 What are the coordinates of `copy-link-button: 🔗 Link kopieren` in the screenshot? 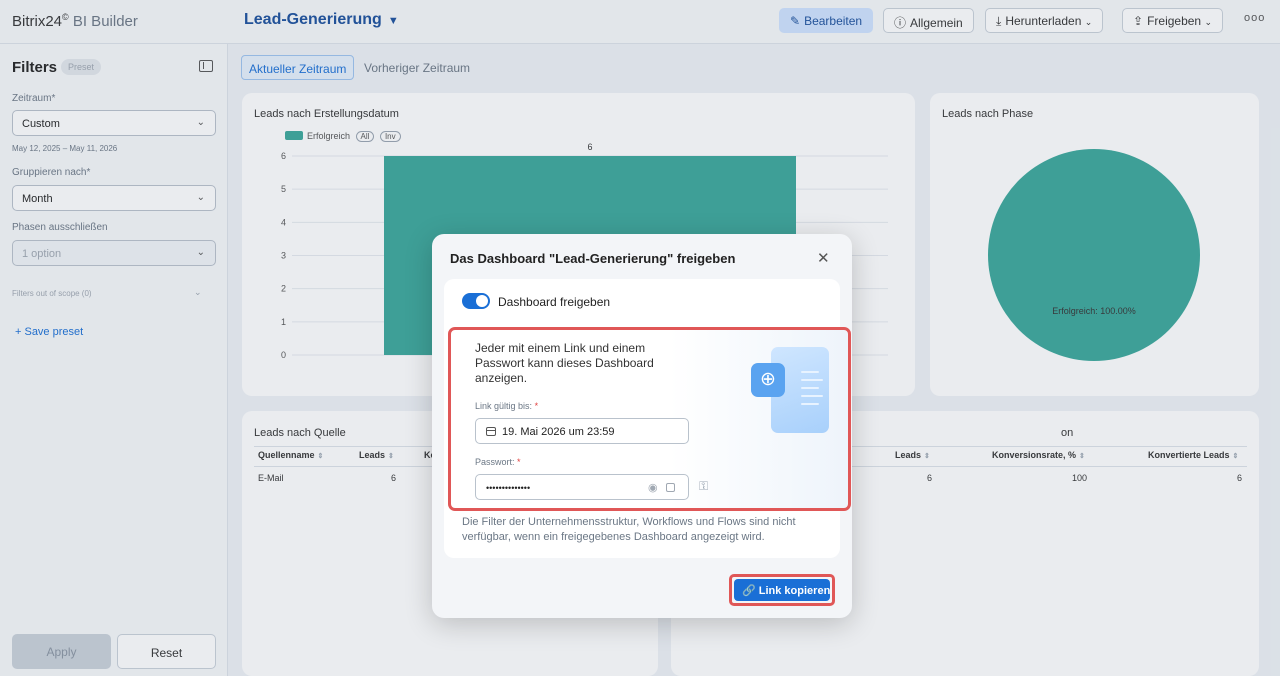 It's located at (782, 590).